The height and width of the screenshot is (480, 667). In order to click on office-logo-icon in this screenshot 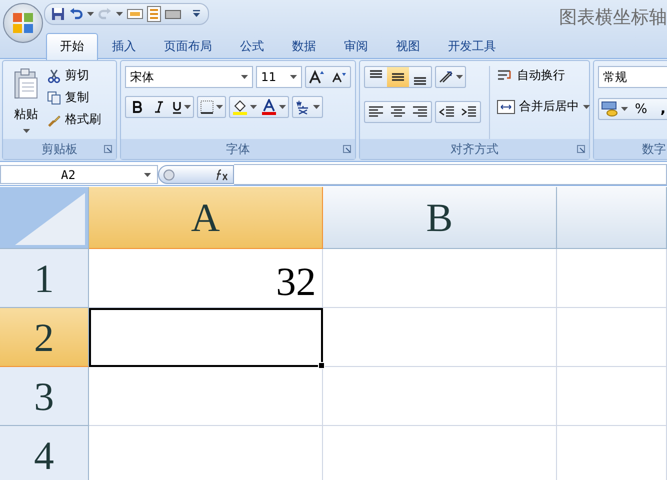, I will do `click(23, 23)`.